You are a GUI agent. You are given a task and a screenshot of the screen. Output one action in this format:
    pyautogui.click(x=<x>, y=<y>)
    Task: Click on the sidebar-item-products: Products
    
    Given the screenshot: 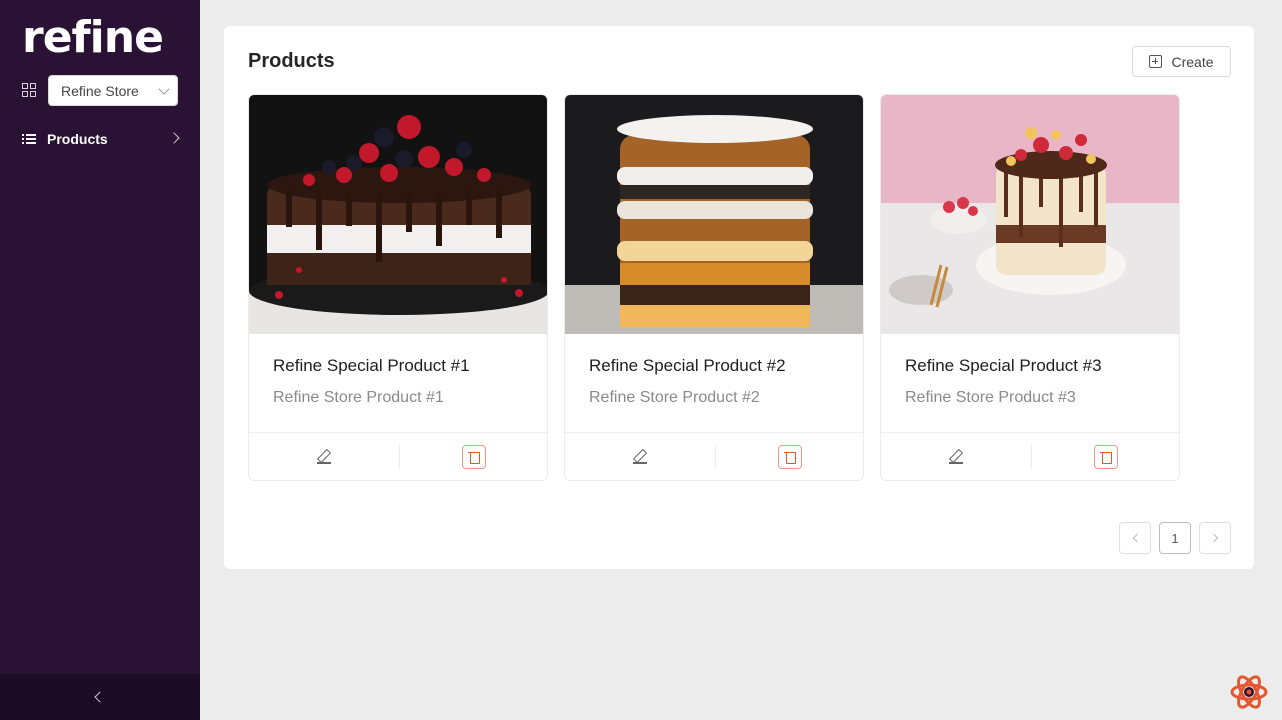 What is the action you would take?
    pyautogui.click(x=103, y=139)
    